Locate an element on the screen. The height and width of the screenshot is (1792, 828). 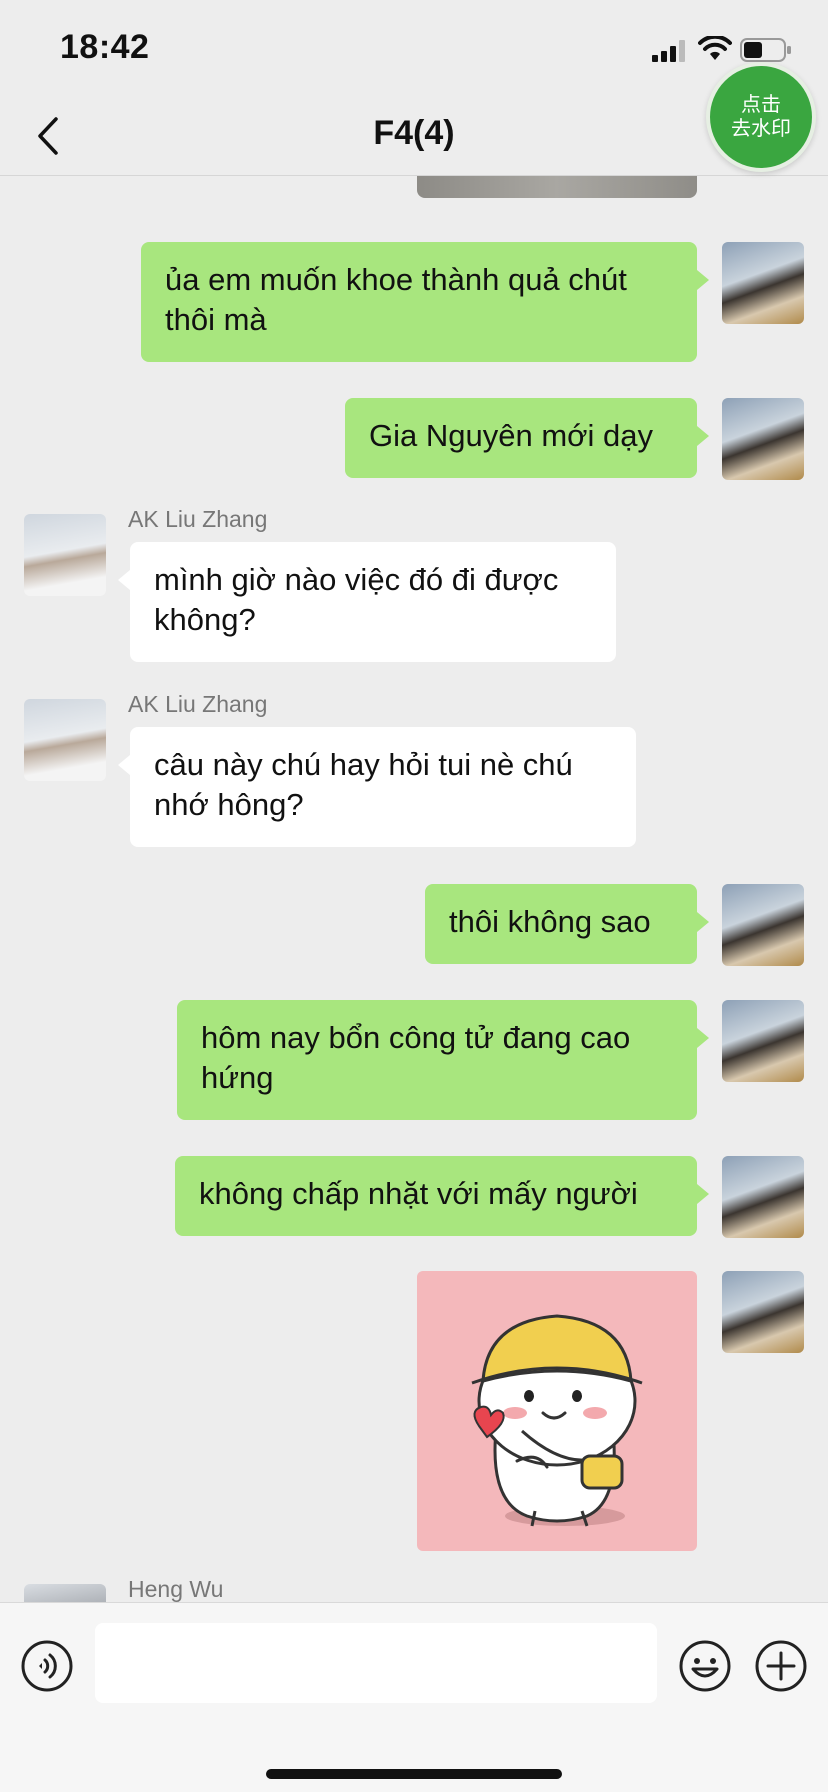
message-bubble: hôm nay bổn công tử đang cao hứng is located at coordinates (443, 1060).